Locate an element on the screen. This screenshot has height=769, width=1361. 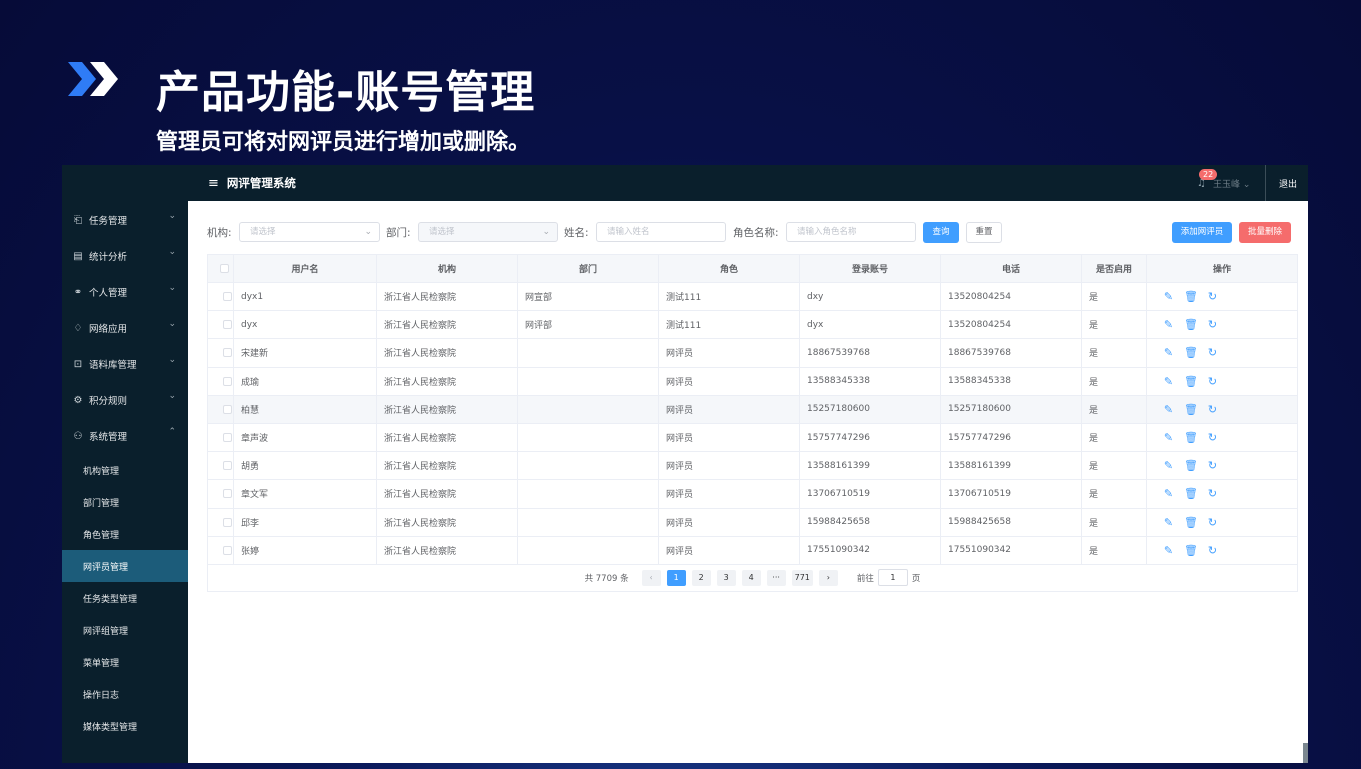
logout-button: 退出 is located at coordinates (1288, 183).